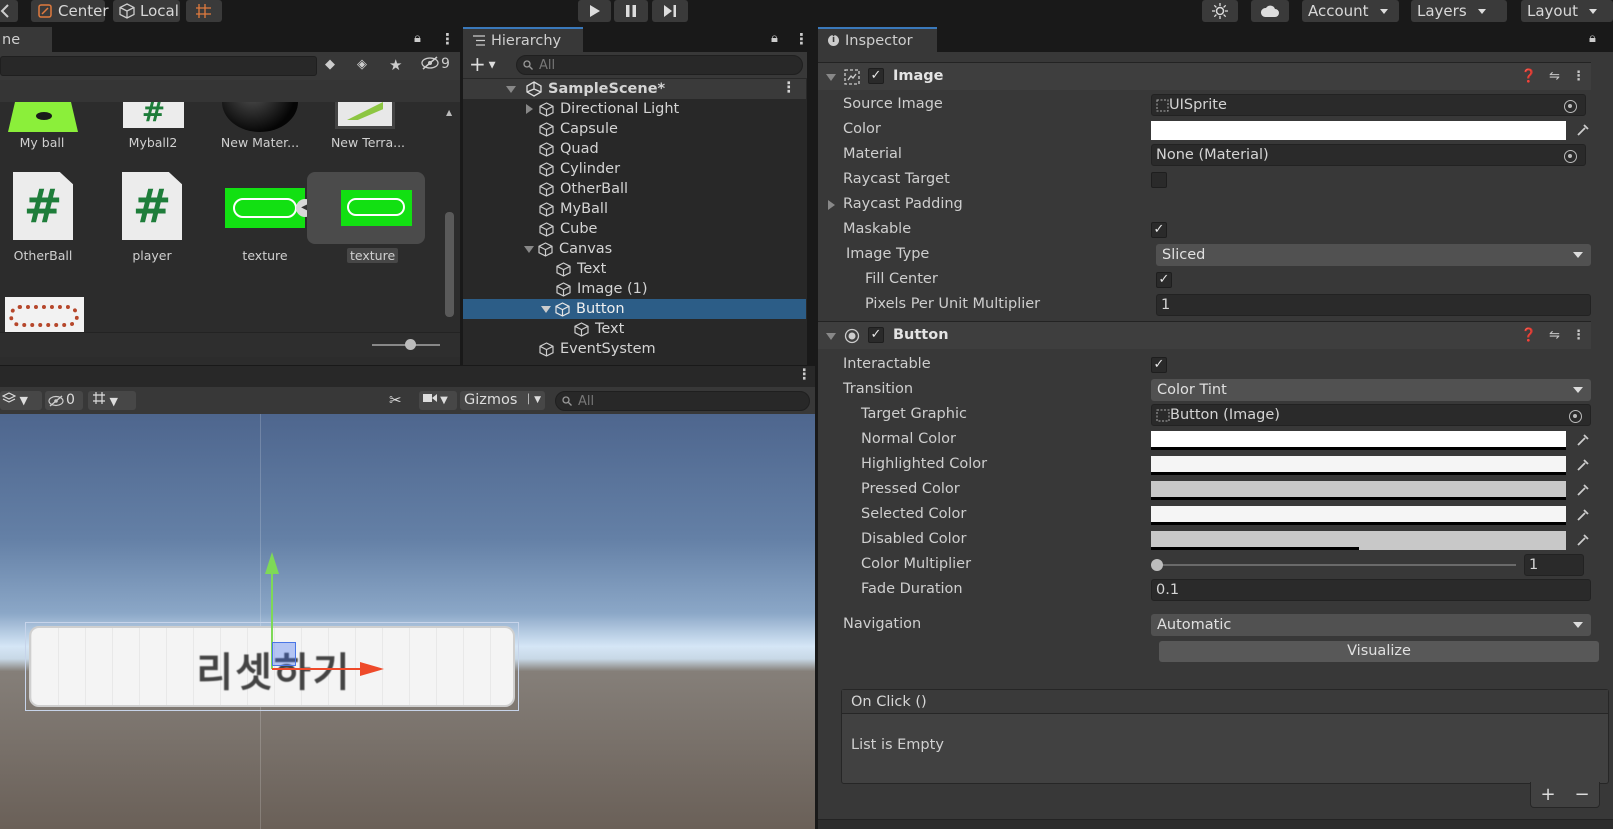 The height and width of the screenshot is (829, 1613). I want to click on tab-project: ne, so click(26, 39).